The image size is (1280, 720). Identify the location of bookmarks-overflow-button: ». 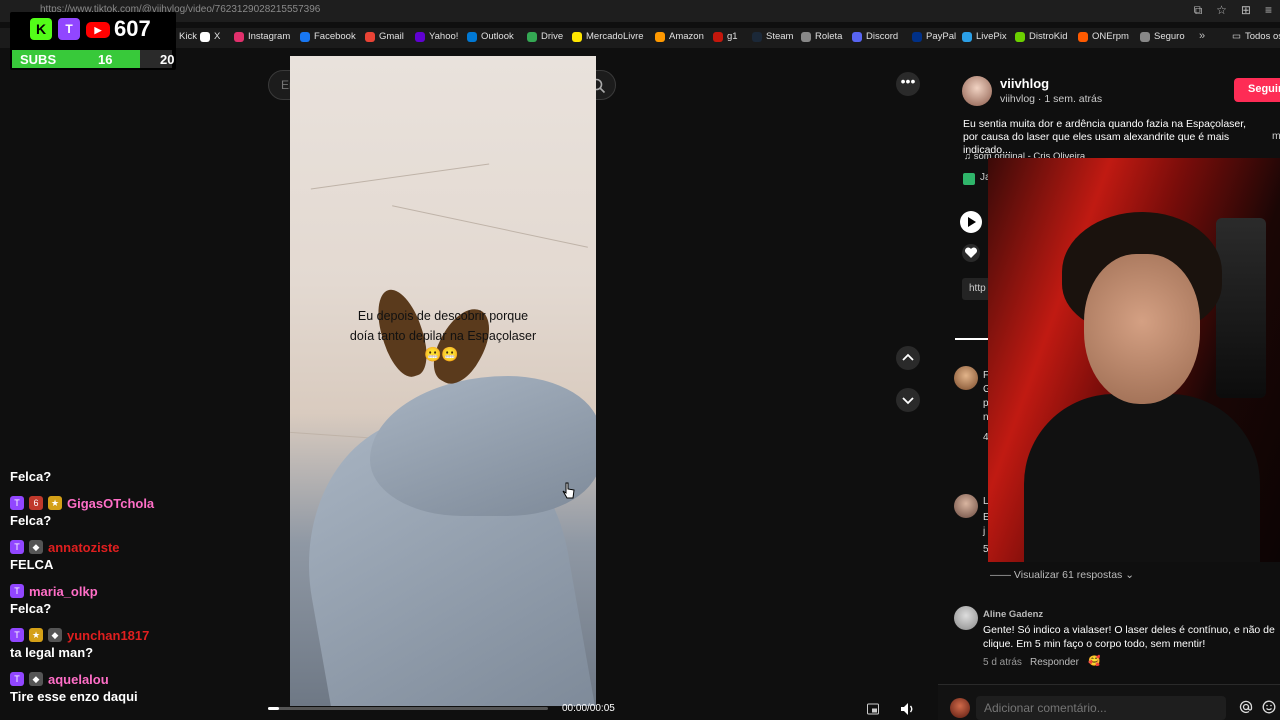
(1202, 36).